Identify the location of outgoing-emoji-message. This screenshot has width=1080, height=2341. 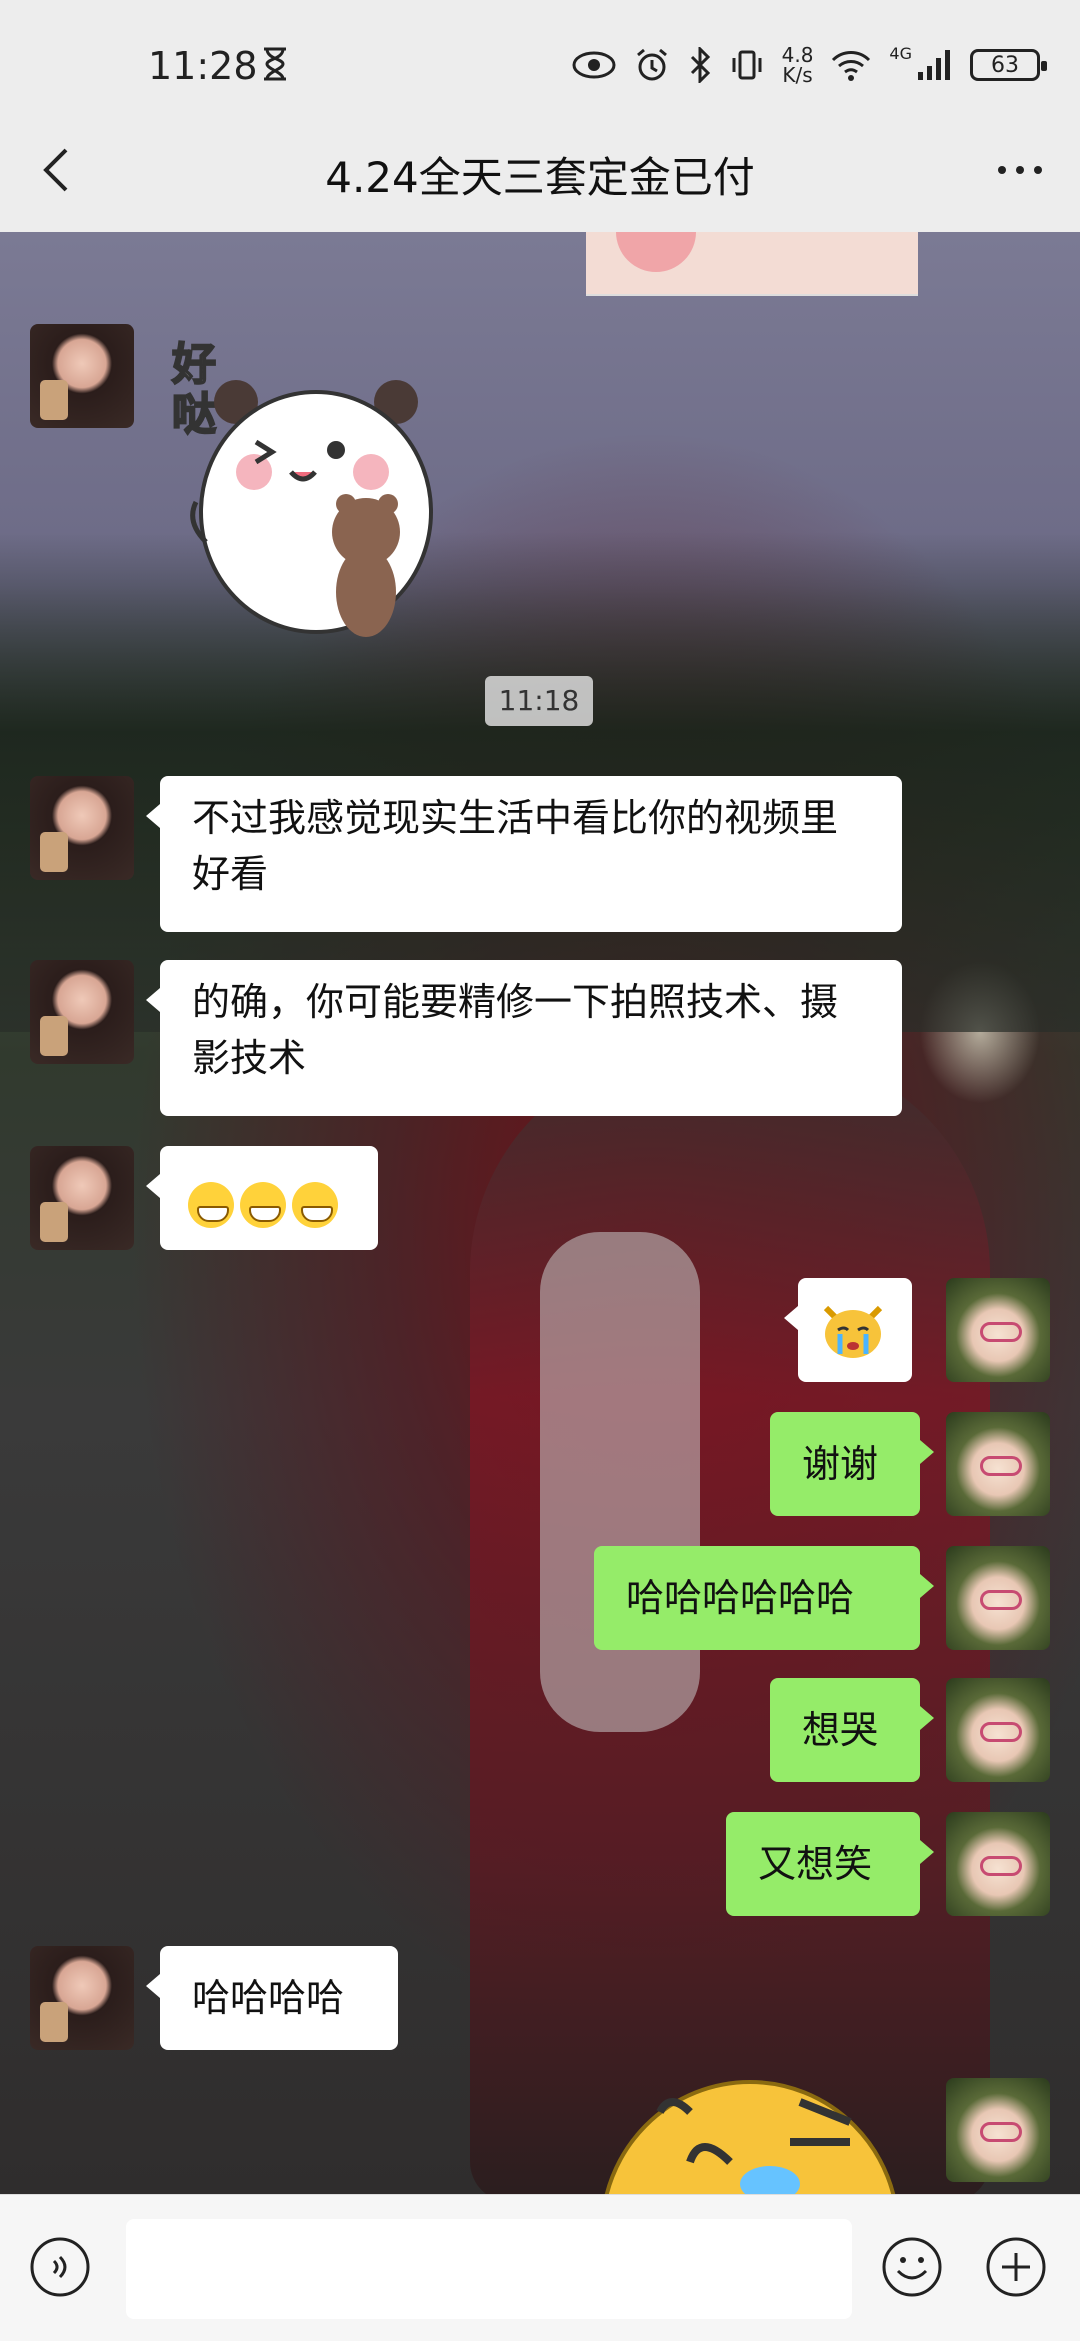
(848, 1330).